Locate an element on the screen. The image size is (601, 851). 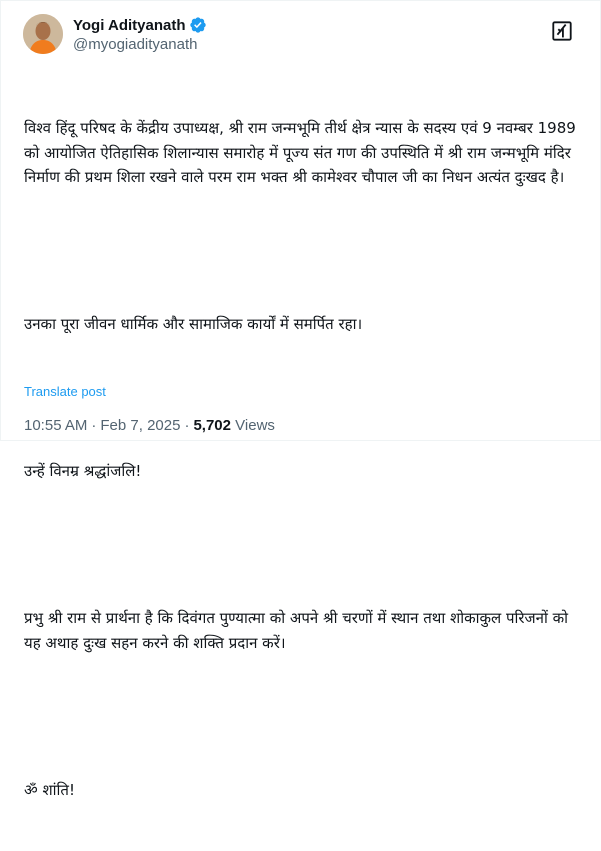
avatar-image is located at coordinates (43, 34).